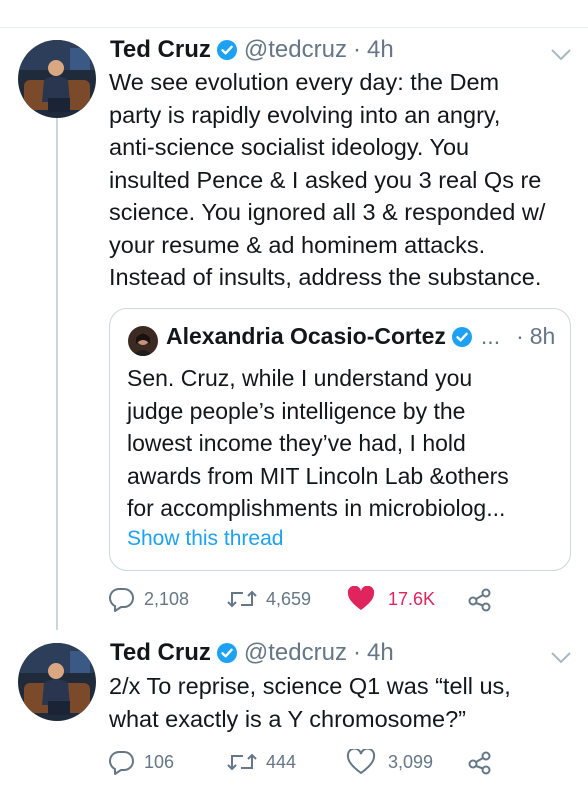 The width and height of the screenshot is (588, 800). I want to click on tweet-actions: 2,108 4,659 17.6K, so click(338, 602).